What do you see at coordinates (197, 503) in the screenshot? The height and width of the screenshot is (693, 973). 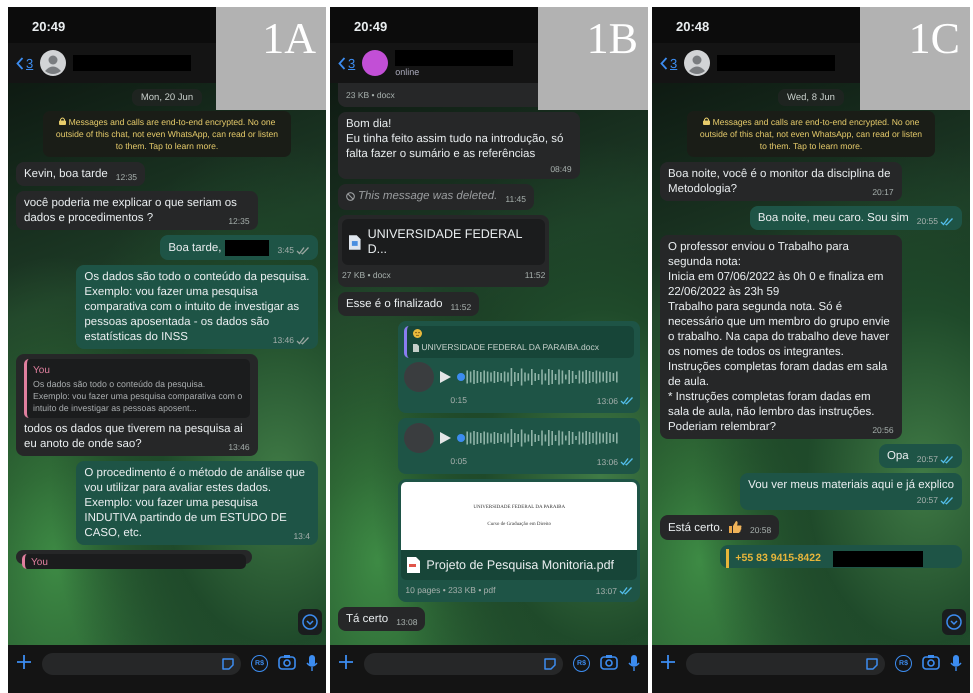 I see `outgoing-message: O procedimento é o método de análise que vou utilizar para avaliar estes dados. Exemplo: vou fazer uma pesquisa INDUTIVA partindo de um ESTUDO DE CASO, etc. 13:4` at bounding box center [197, 503].